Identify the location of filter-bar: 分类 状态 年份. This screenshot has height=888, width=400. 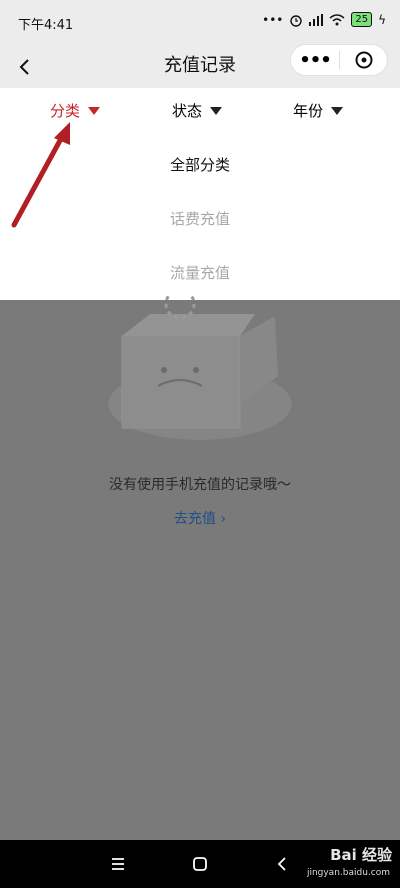
(200, 111).